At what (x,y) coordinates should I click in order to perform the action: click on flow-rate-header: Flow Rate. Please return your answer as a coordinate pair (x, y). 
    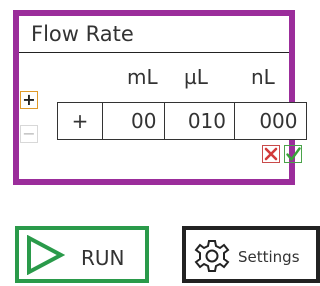
    Looking at the image, I should click on (154, 34).